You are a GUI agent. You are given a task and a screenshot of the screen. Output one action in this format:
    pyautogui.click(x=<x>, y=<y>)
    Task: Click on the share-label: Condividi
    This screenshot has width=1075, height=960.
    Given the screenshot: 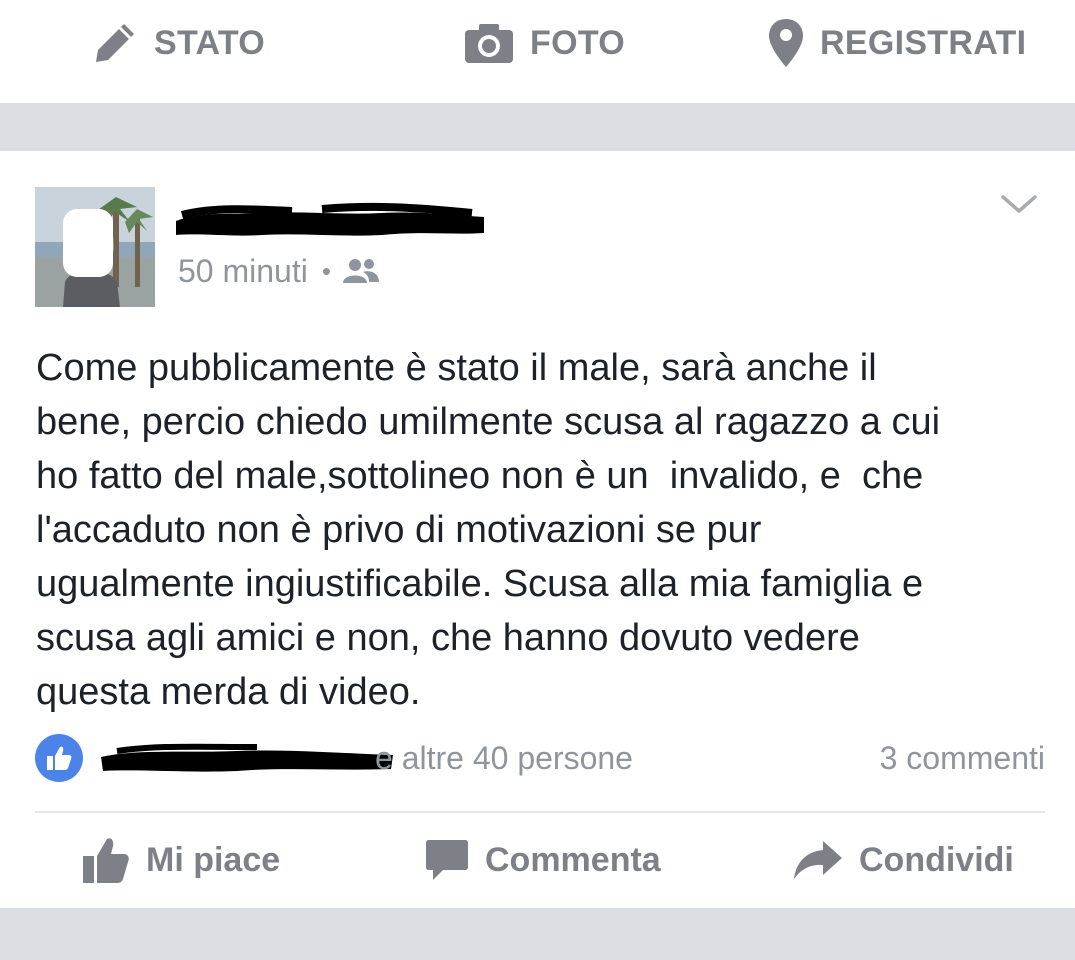 What is the action you would take?
    pyautogui.click(x=936, y=859)
    